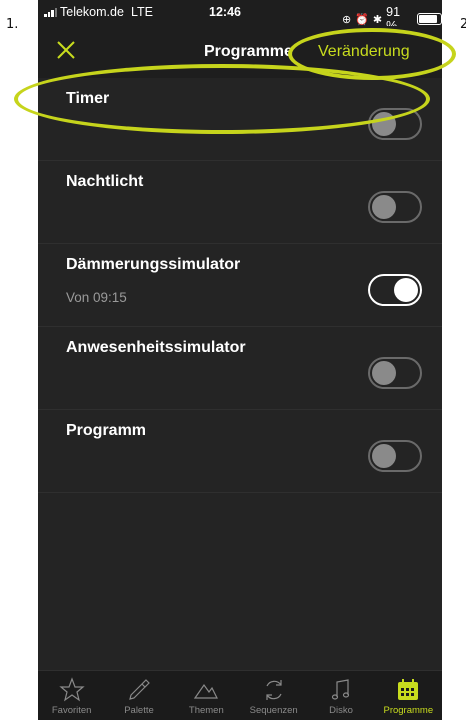 The width and height of the screenshot is (466, 720). I want to click on program-row: Timer, so click(240, 119).